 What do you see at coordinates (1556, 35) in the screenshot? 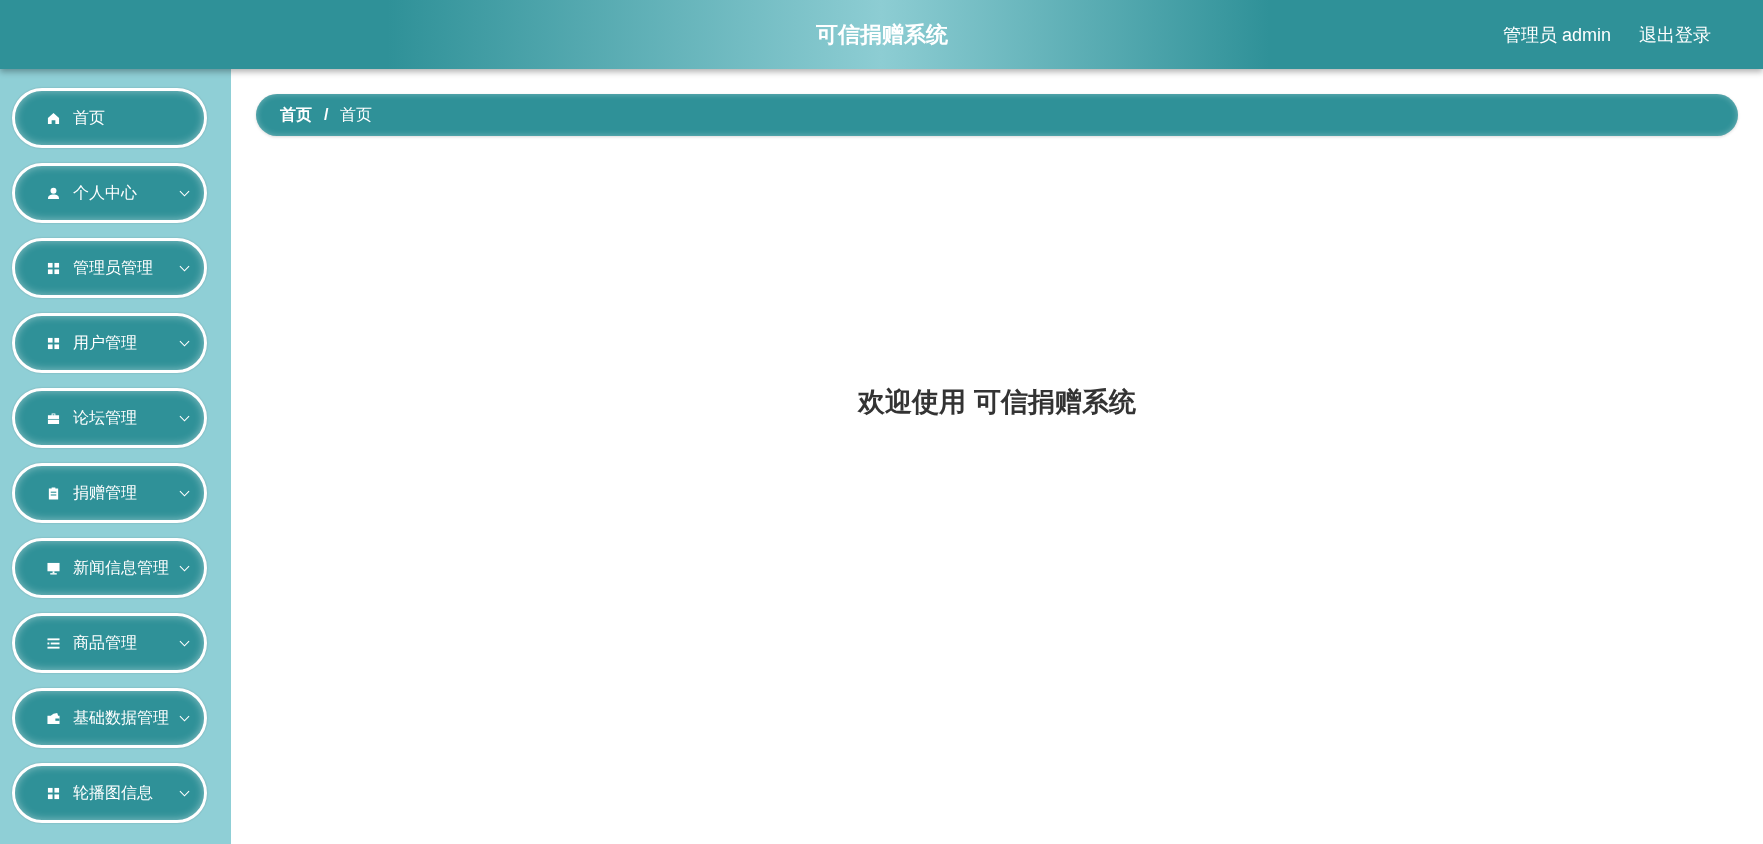
I see `user-label: 管理员 admin` at bounding box center [1556, 35].